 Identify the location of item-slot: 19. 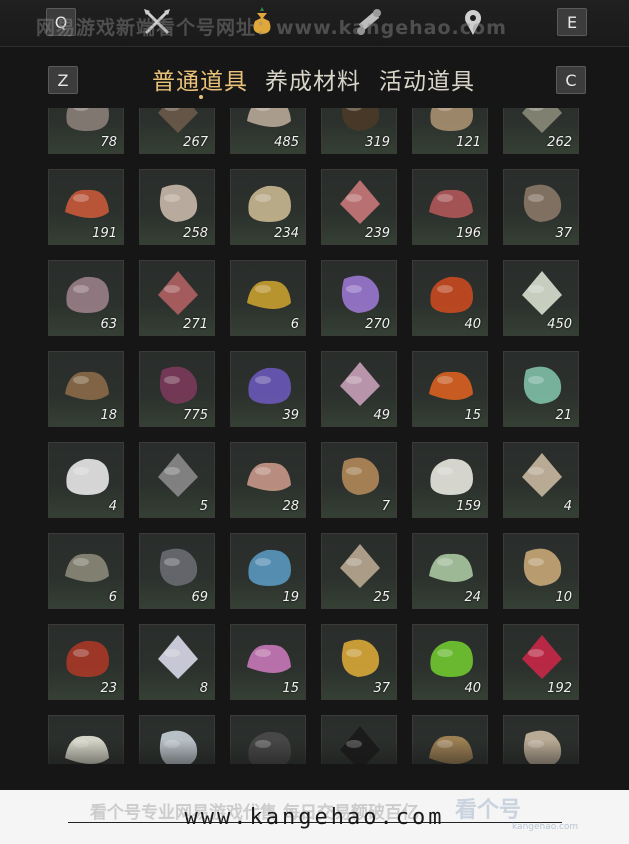
(268, 571).